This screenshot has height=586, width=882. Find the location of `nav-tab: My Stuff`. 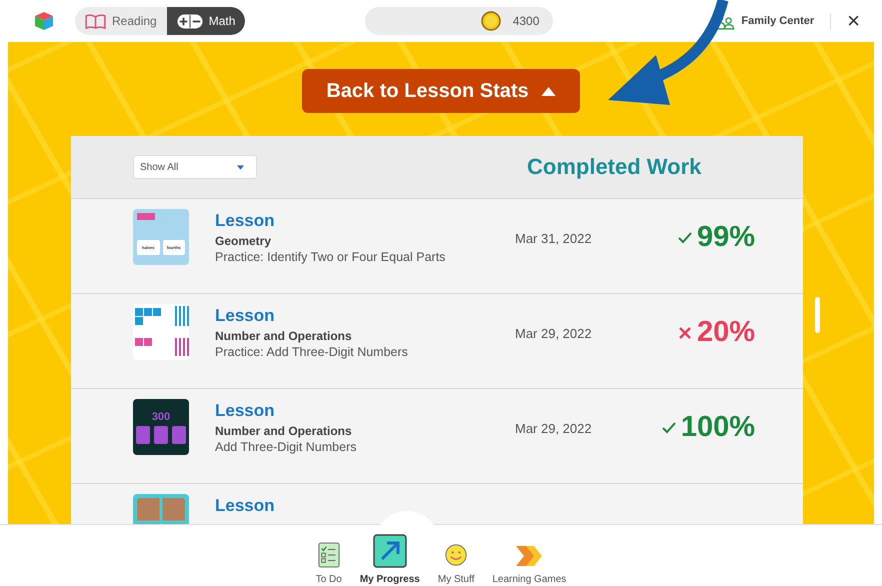

nav-tab: My Stuff is located at coordinates (456, 564).